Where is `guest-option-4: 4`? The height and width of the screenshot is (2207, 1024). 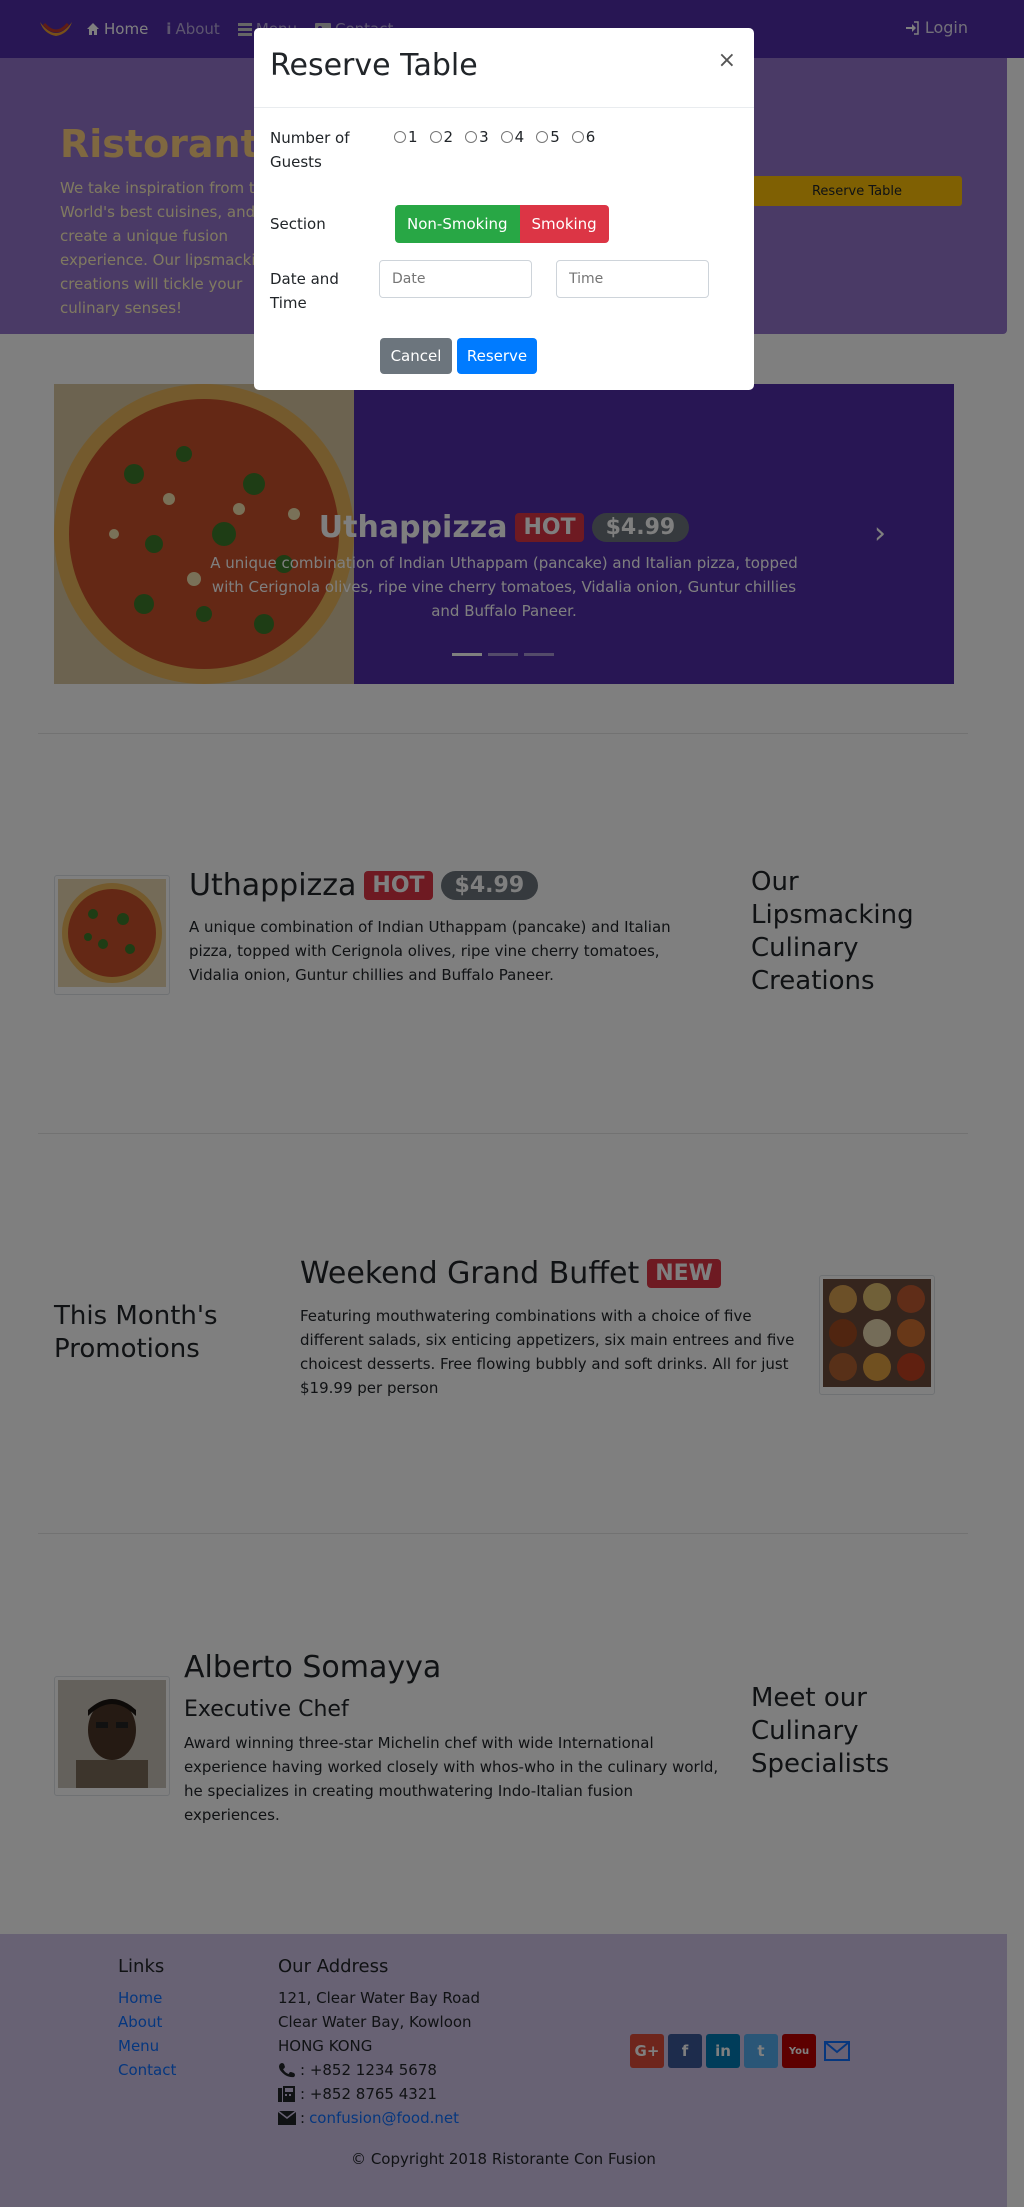
guest-option-4: 4 is located at coordinates (512, 137).